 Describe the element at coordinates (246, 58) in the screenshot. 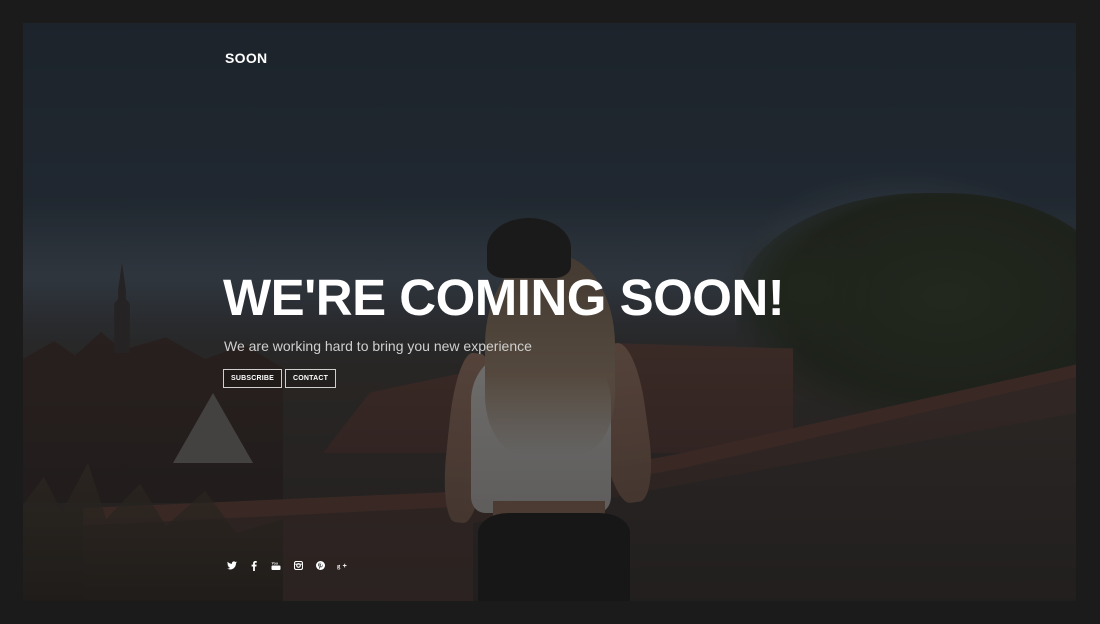

I see `brand-logo: SOON` at that location.